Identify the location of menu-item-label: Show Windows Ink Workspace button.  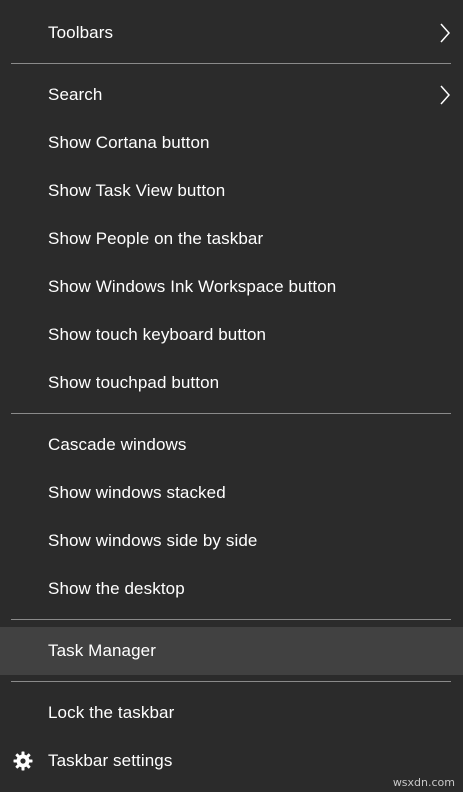
(192, 286).